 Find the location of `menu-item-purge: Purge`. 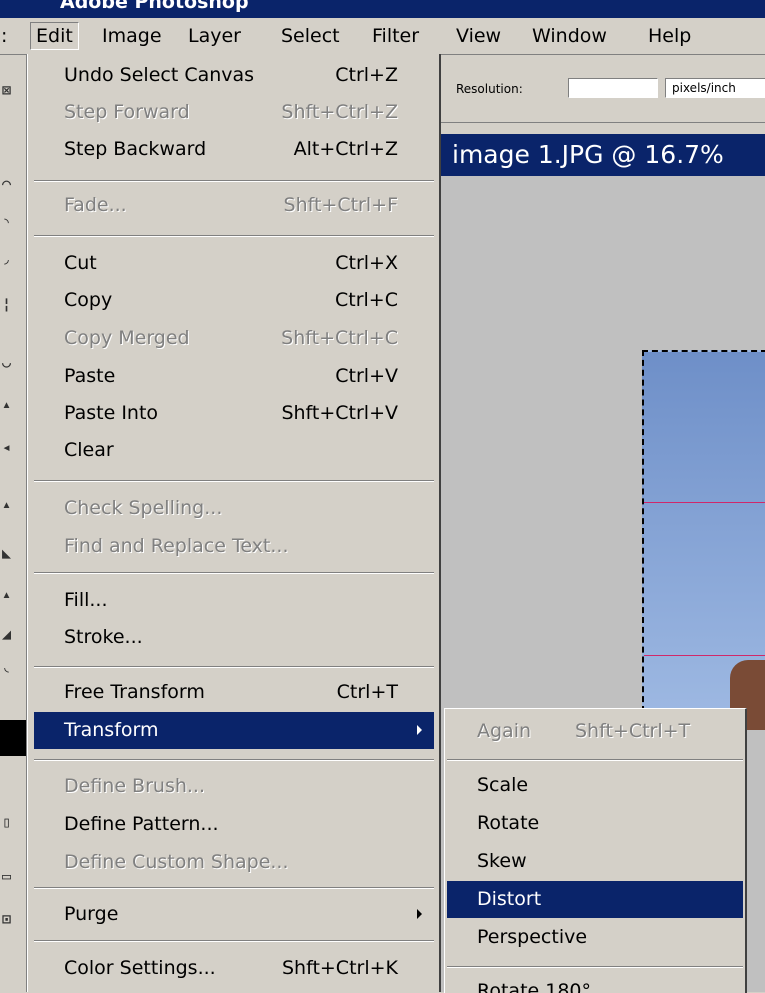

menu-item-purge: Purge is located at coordinates (234, 914).